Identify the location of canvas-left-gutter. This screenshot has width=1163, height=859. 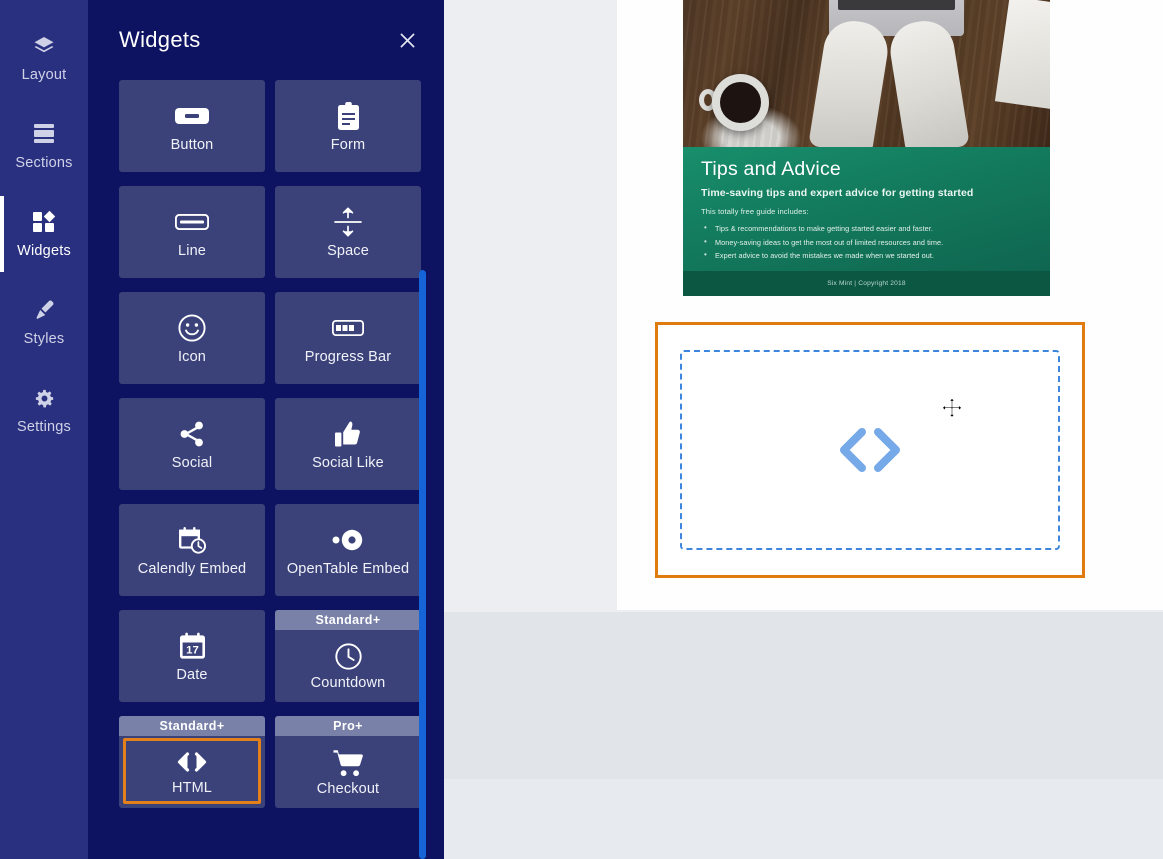
(530, 306).